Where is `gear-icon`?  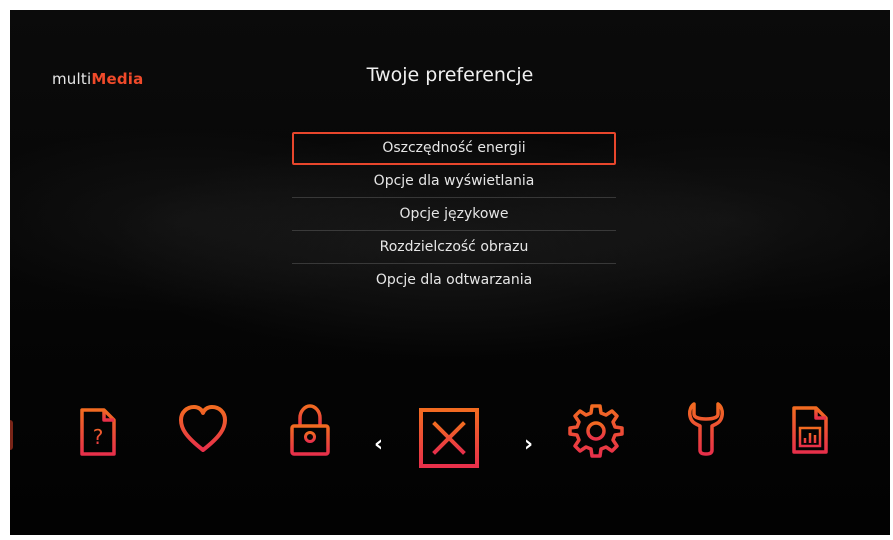 gear-icon is located at coordinates (596, 430).